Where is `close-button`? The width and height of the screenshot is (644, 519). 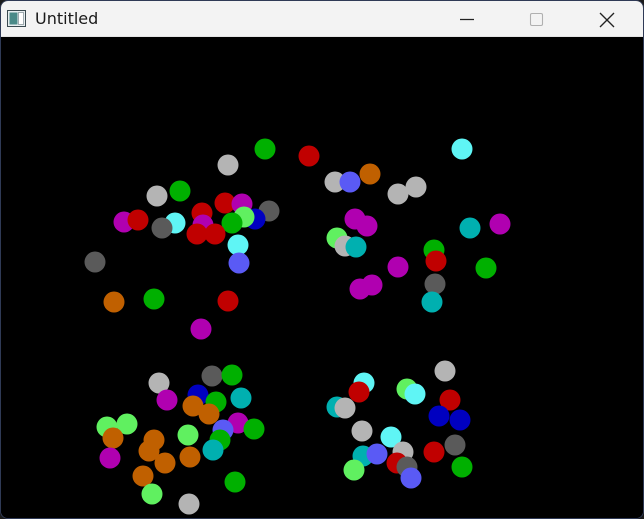 close-button is located at coordinates (608, 19).